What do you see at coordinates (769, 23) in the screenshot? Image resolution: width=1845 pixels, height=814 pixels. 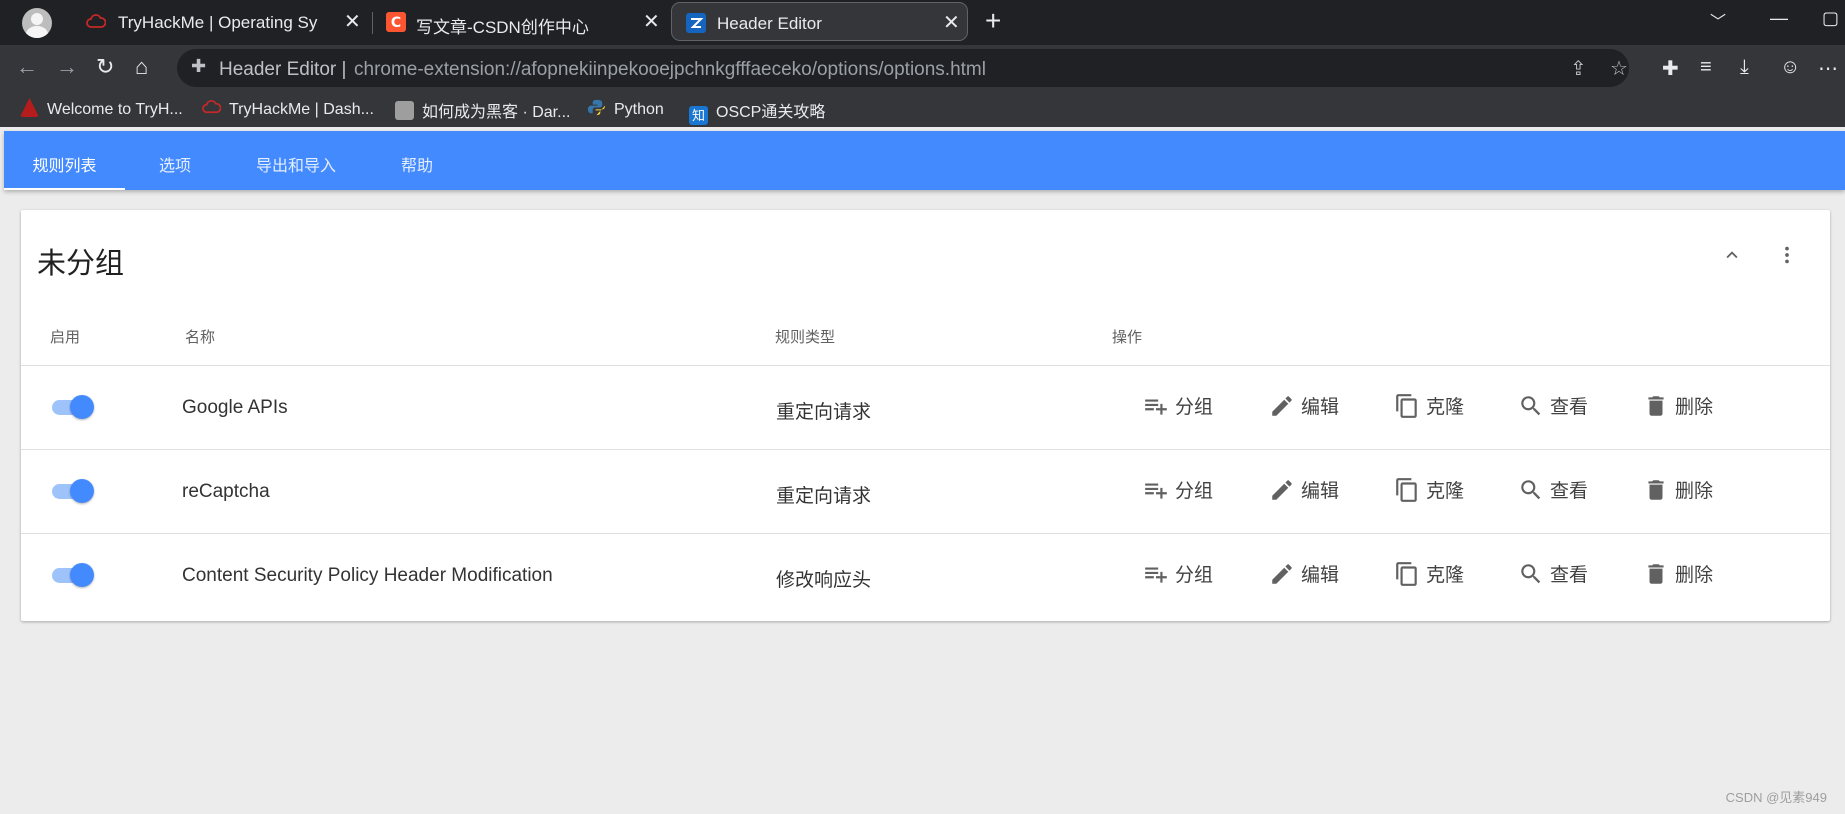 I see `tab-title: Header Editor` at bounding box center [769, 23].